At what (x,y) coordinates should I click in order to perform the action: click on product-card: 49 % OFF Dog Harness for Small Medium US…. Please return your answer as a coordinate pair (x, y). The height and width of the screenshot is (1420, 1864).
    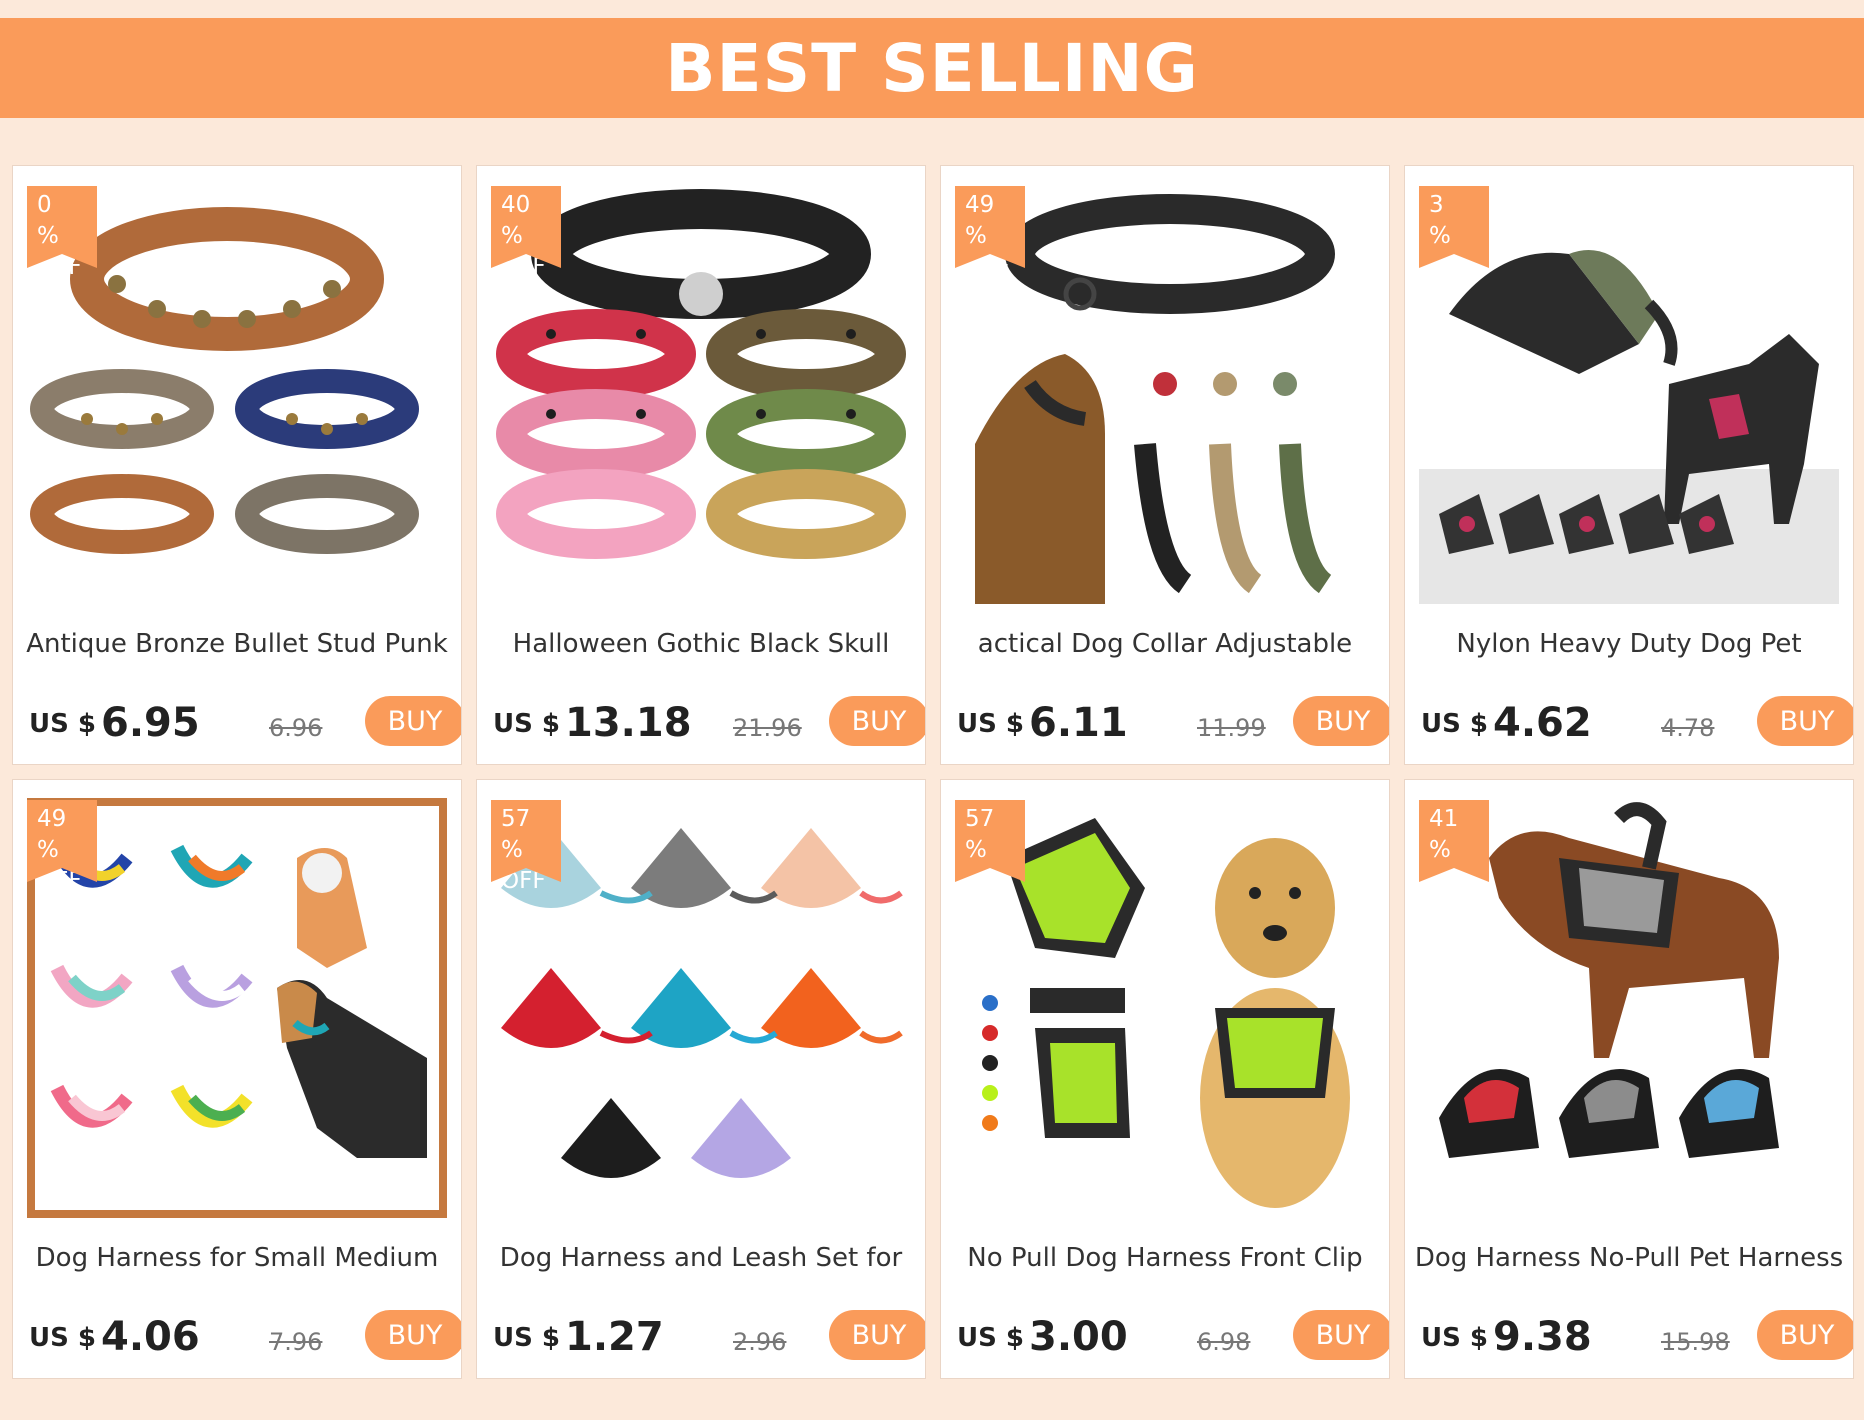
    Looking at the image, I should click on (237, 1079).